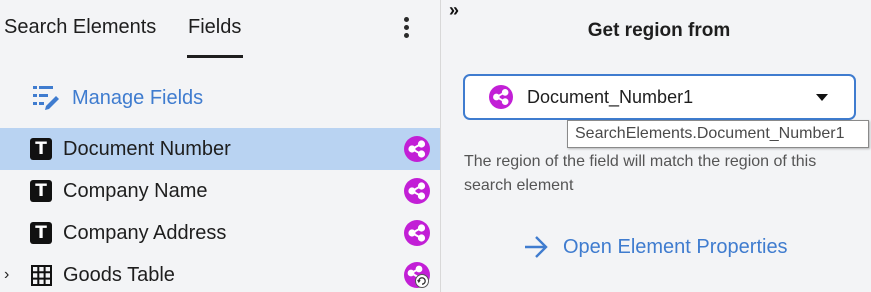 Image resolution: width=871 pixels, height=292 pixels. What do you see at coordinates (822, 97) in the screenshot?
I see `chevron-down-icon` at bounding box center [822, 97].